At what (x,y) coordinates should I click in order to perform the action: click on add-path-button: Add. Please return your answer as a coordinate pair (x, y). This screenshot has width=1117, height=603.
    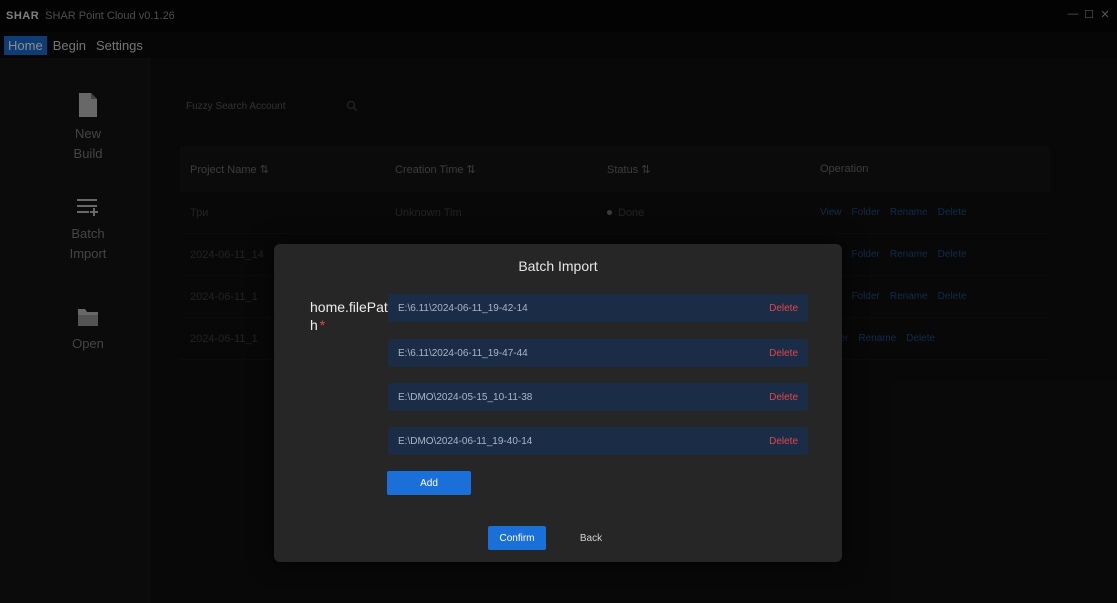
    Looking at the image, I should click on (429, 483).